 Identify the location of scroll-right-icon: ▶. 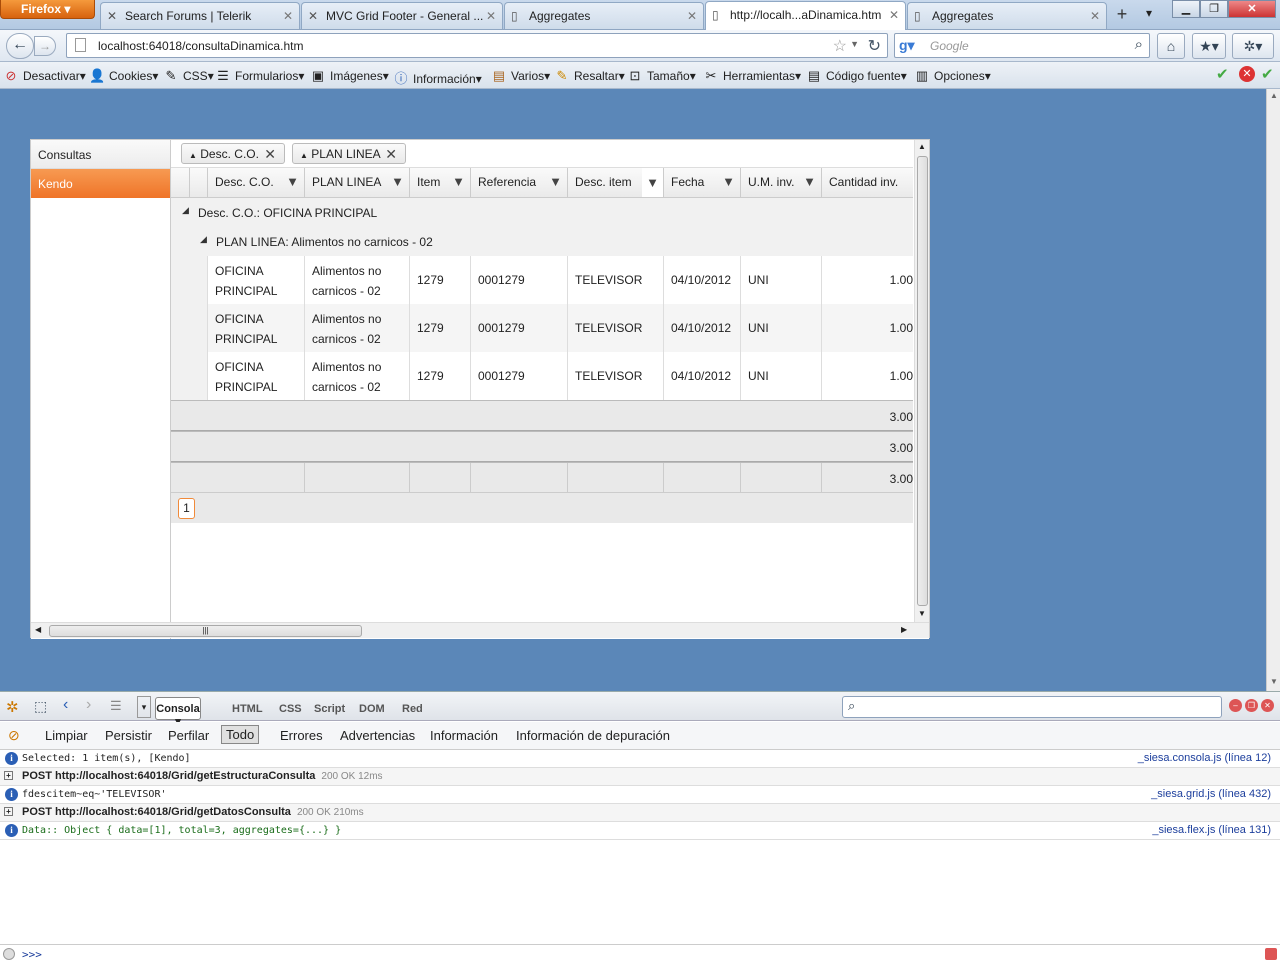
(904, 629).